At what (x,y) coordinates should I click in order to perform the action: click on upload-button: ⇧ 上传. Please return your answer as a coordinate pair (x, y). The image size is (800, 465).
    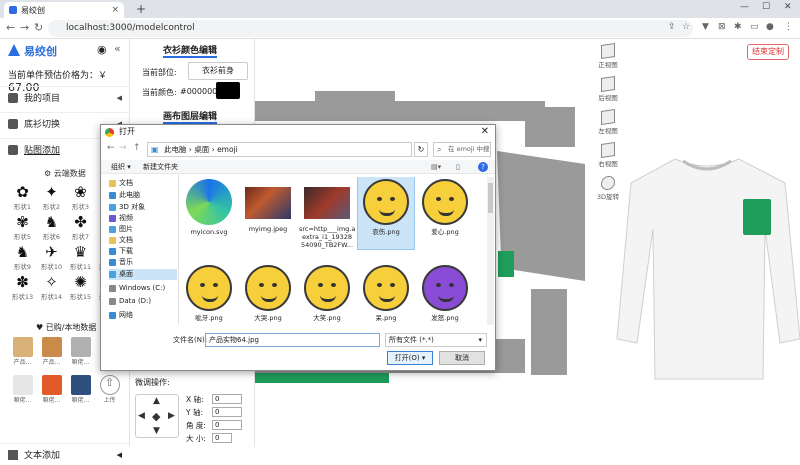
    Looking at the image, I should click on (109, 392).